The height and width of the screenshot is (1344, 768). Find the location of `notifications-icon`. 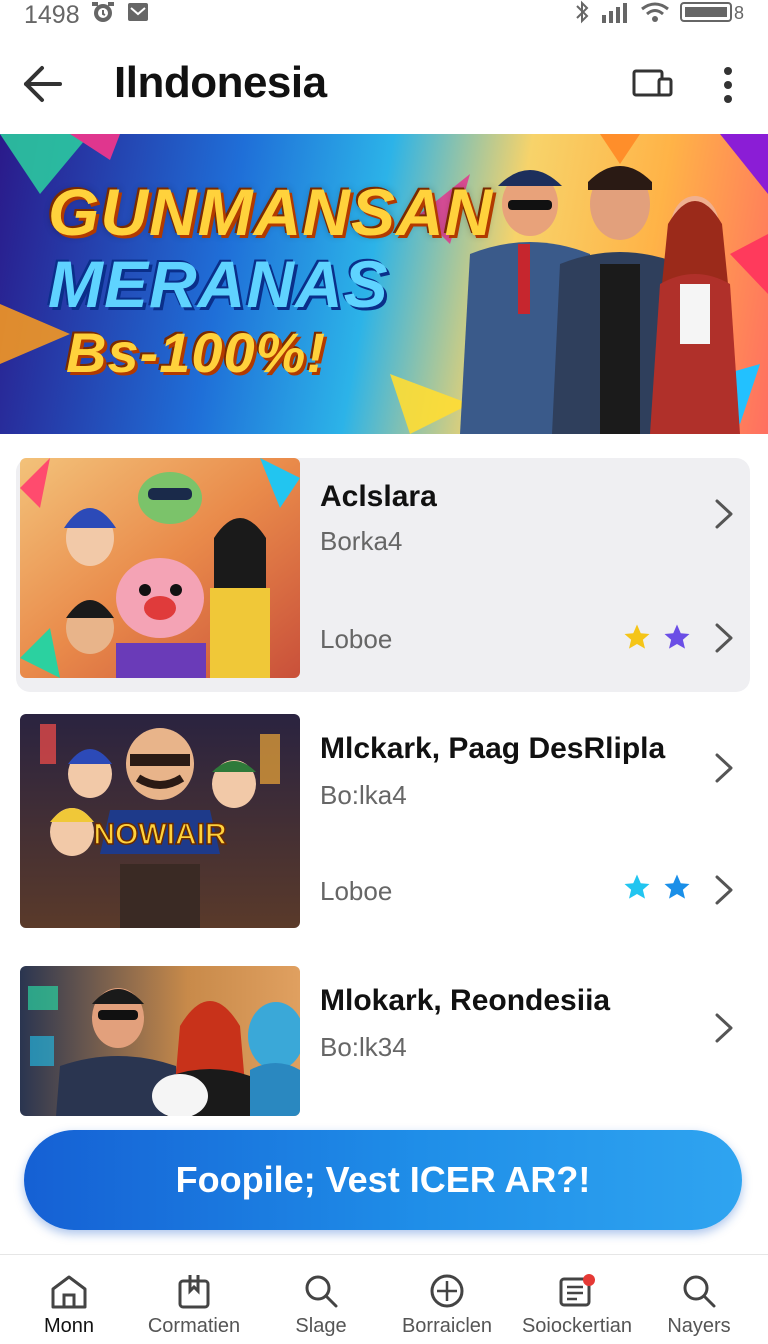

notifications-icon is located at coordinates (577, 1290).